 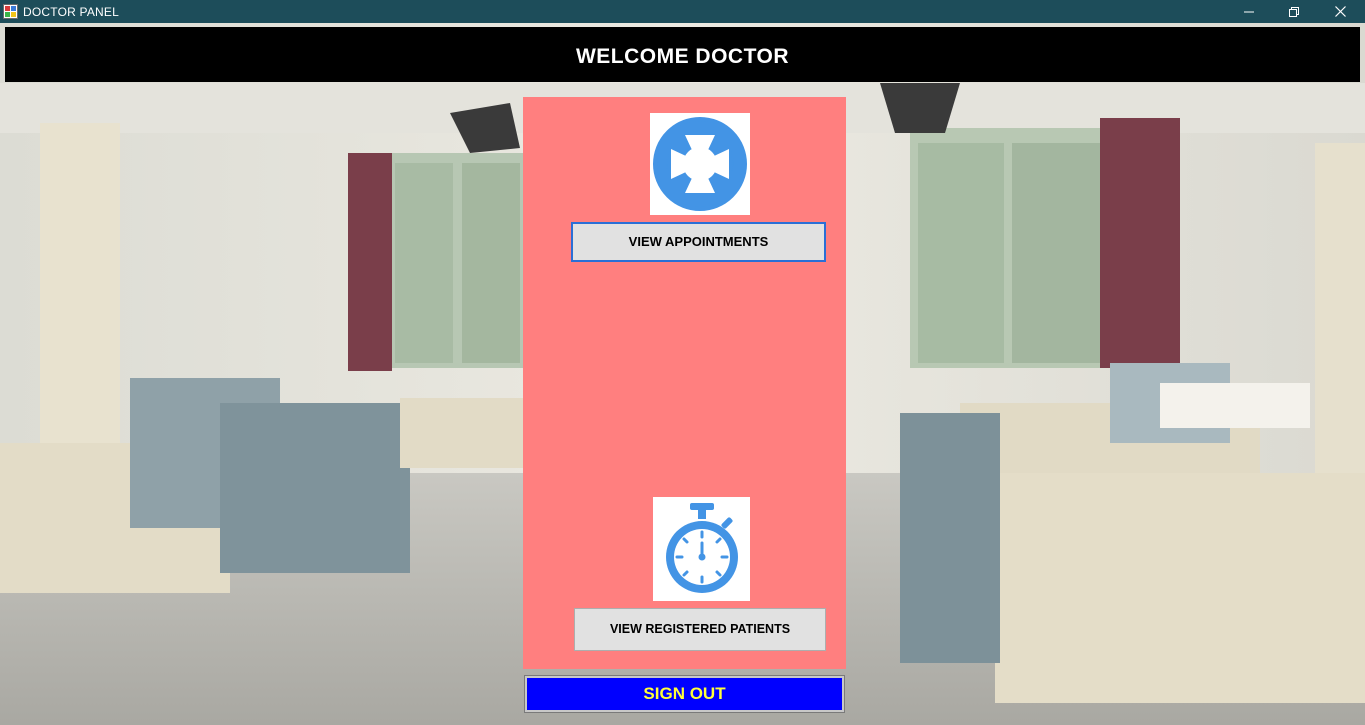 I want to click on page-title: WELCOME DOCTOR, so click(x=682, y=56).